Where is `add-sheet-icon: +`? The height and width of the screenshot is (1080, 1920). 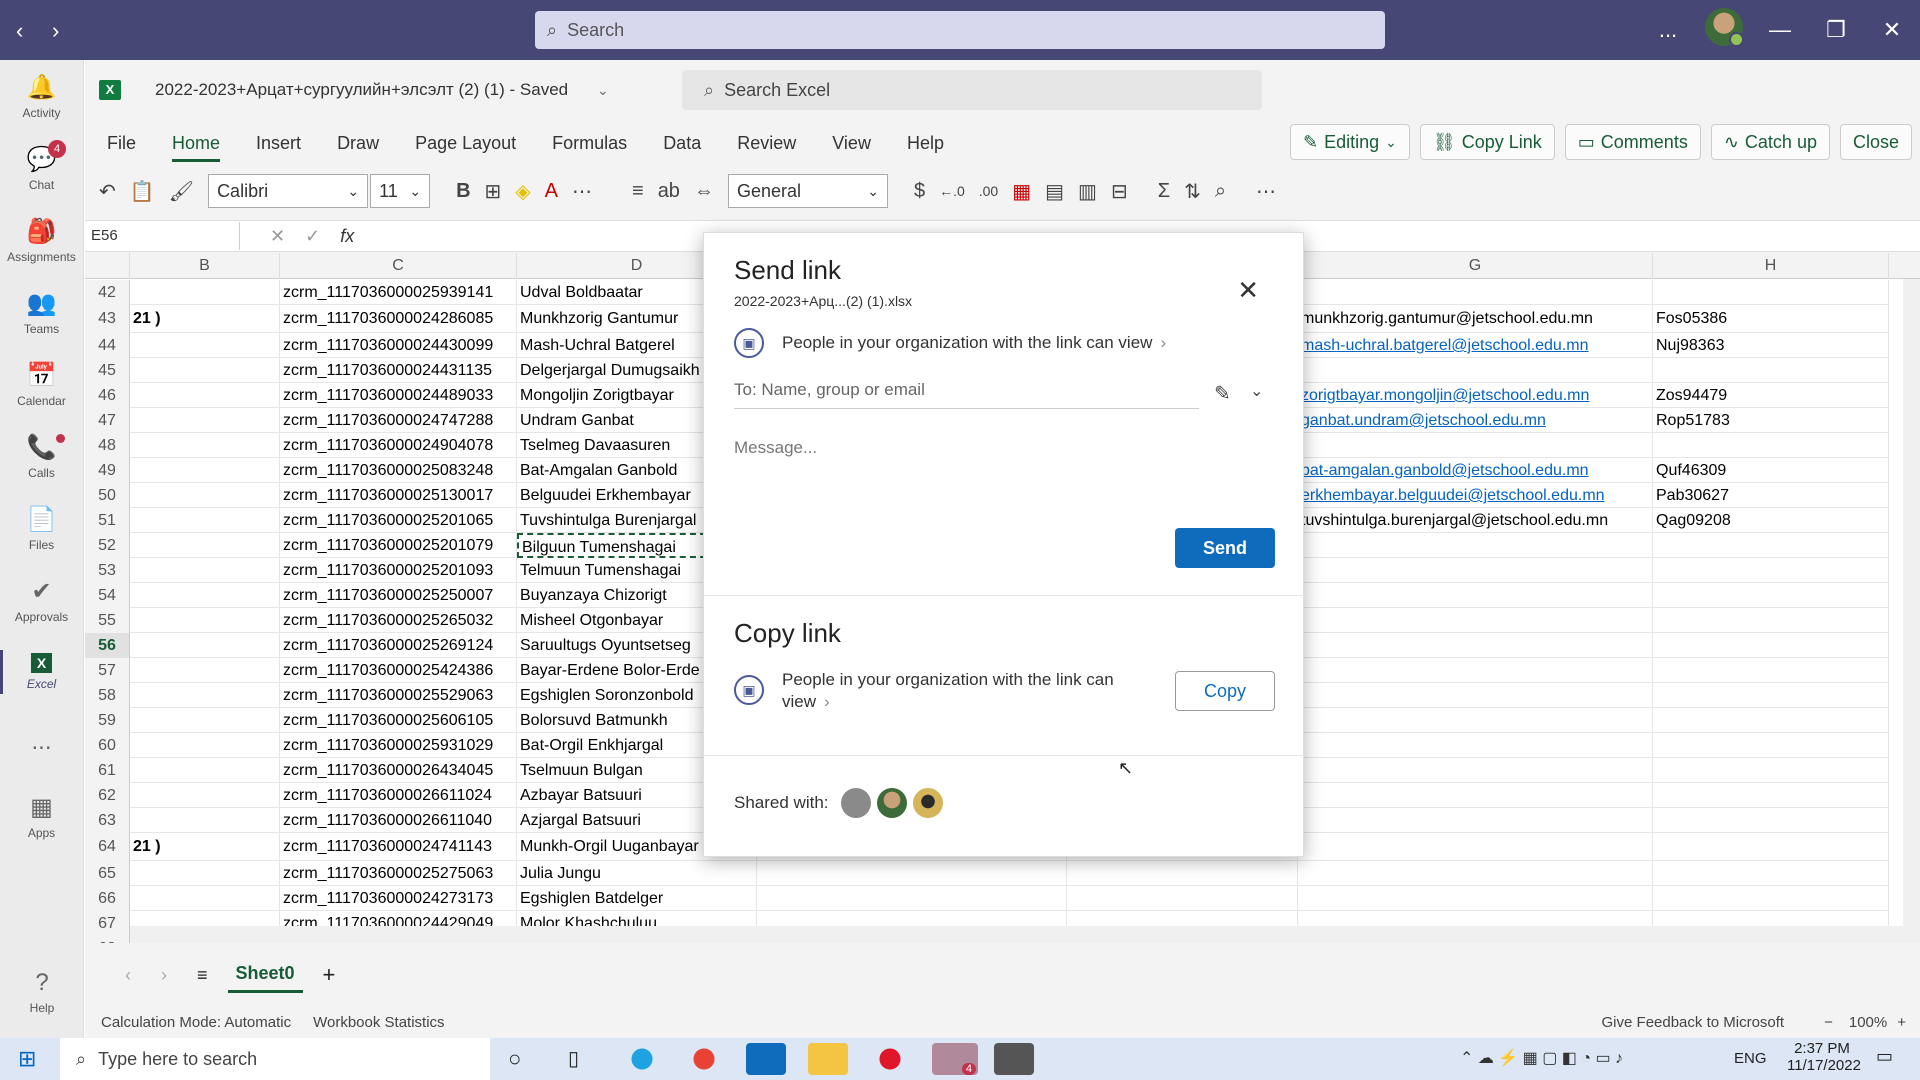 add-sheet-icon: + is located at coordinates (329, 975).